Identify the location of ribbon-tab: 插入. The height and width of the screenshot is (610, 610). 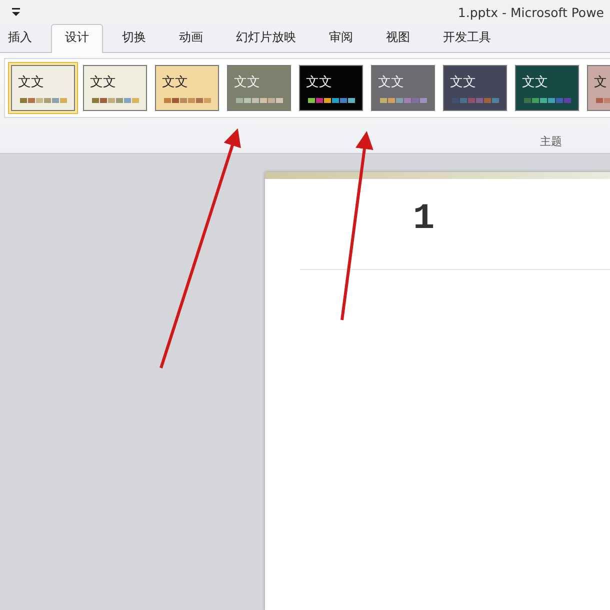
(23, 38).